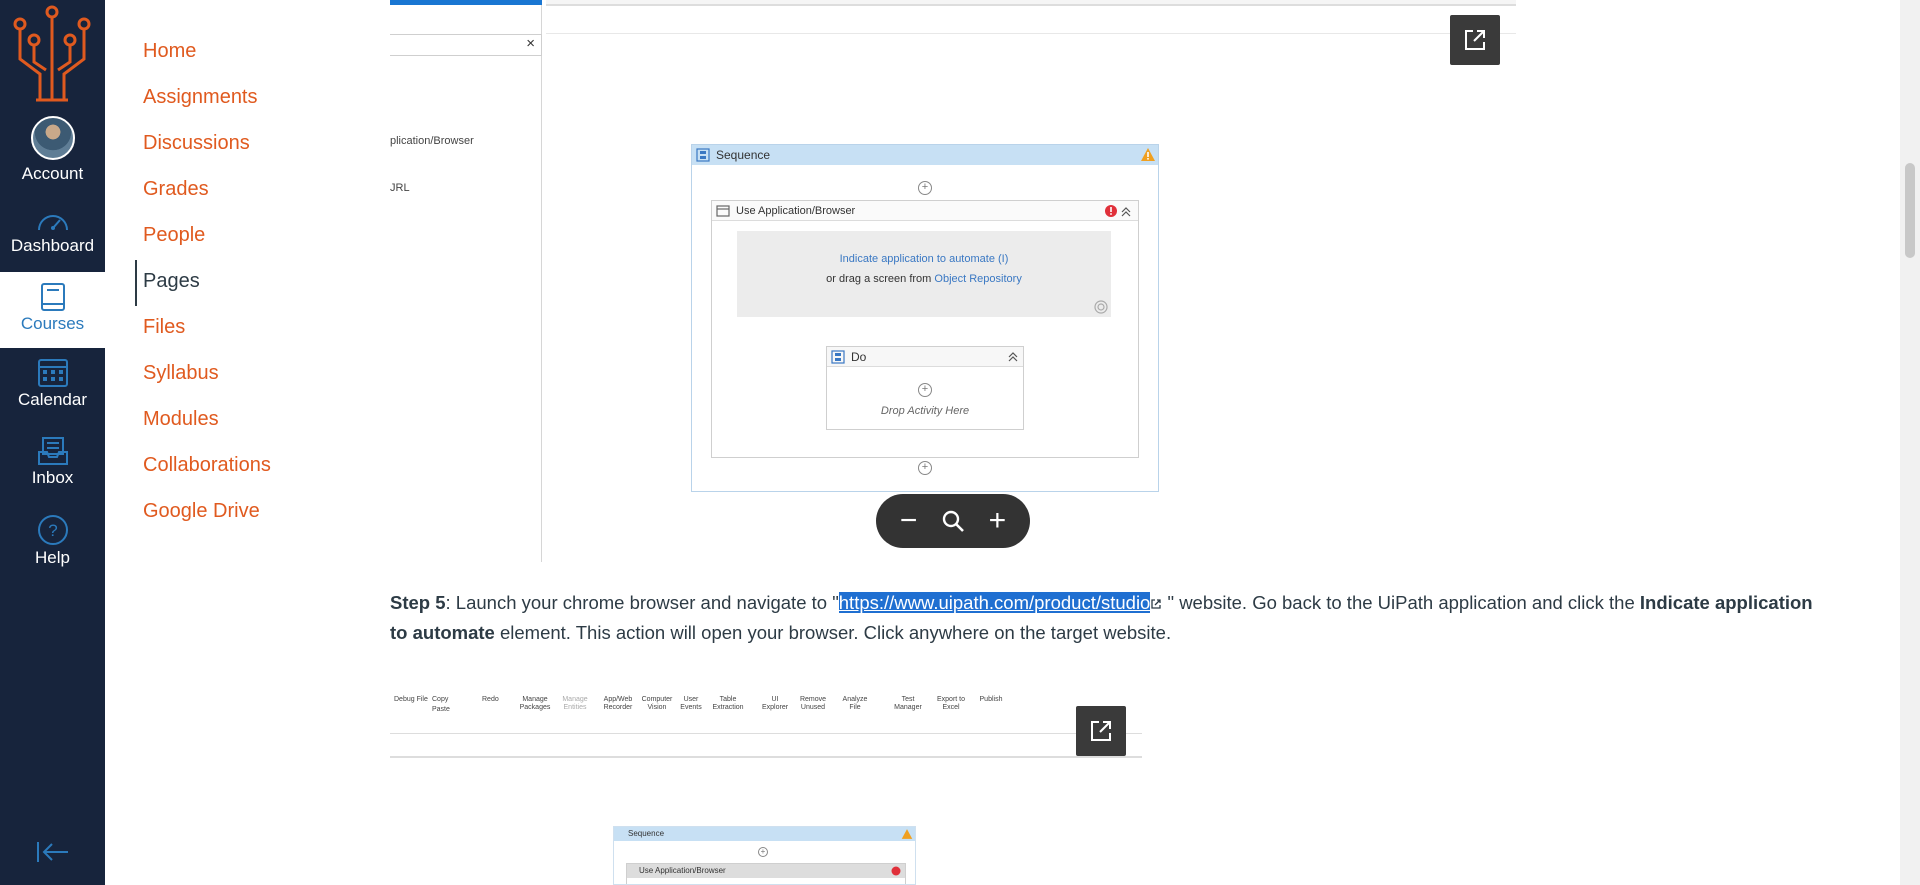 The width and height of the screenshot is (1920, 885). Describe the element at coordinates (575, 703) in the screenshot. I see `ribbon-manage-entities: Manage Entities` at that location.